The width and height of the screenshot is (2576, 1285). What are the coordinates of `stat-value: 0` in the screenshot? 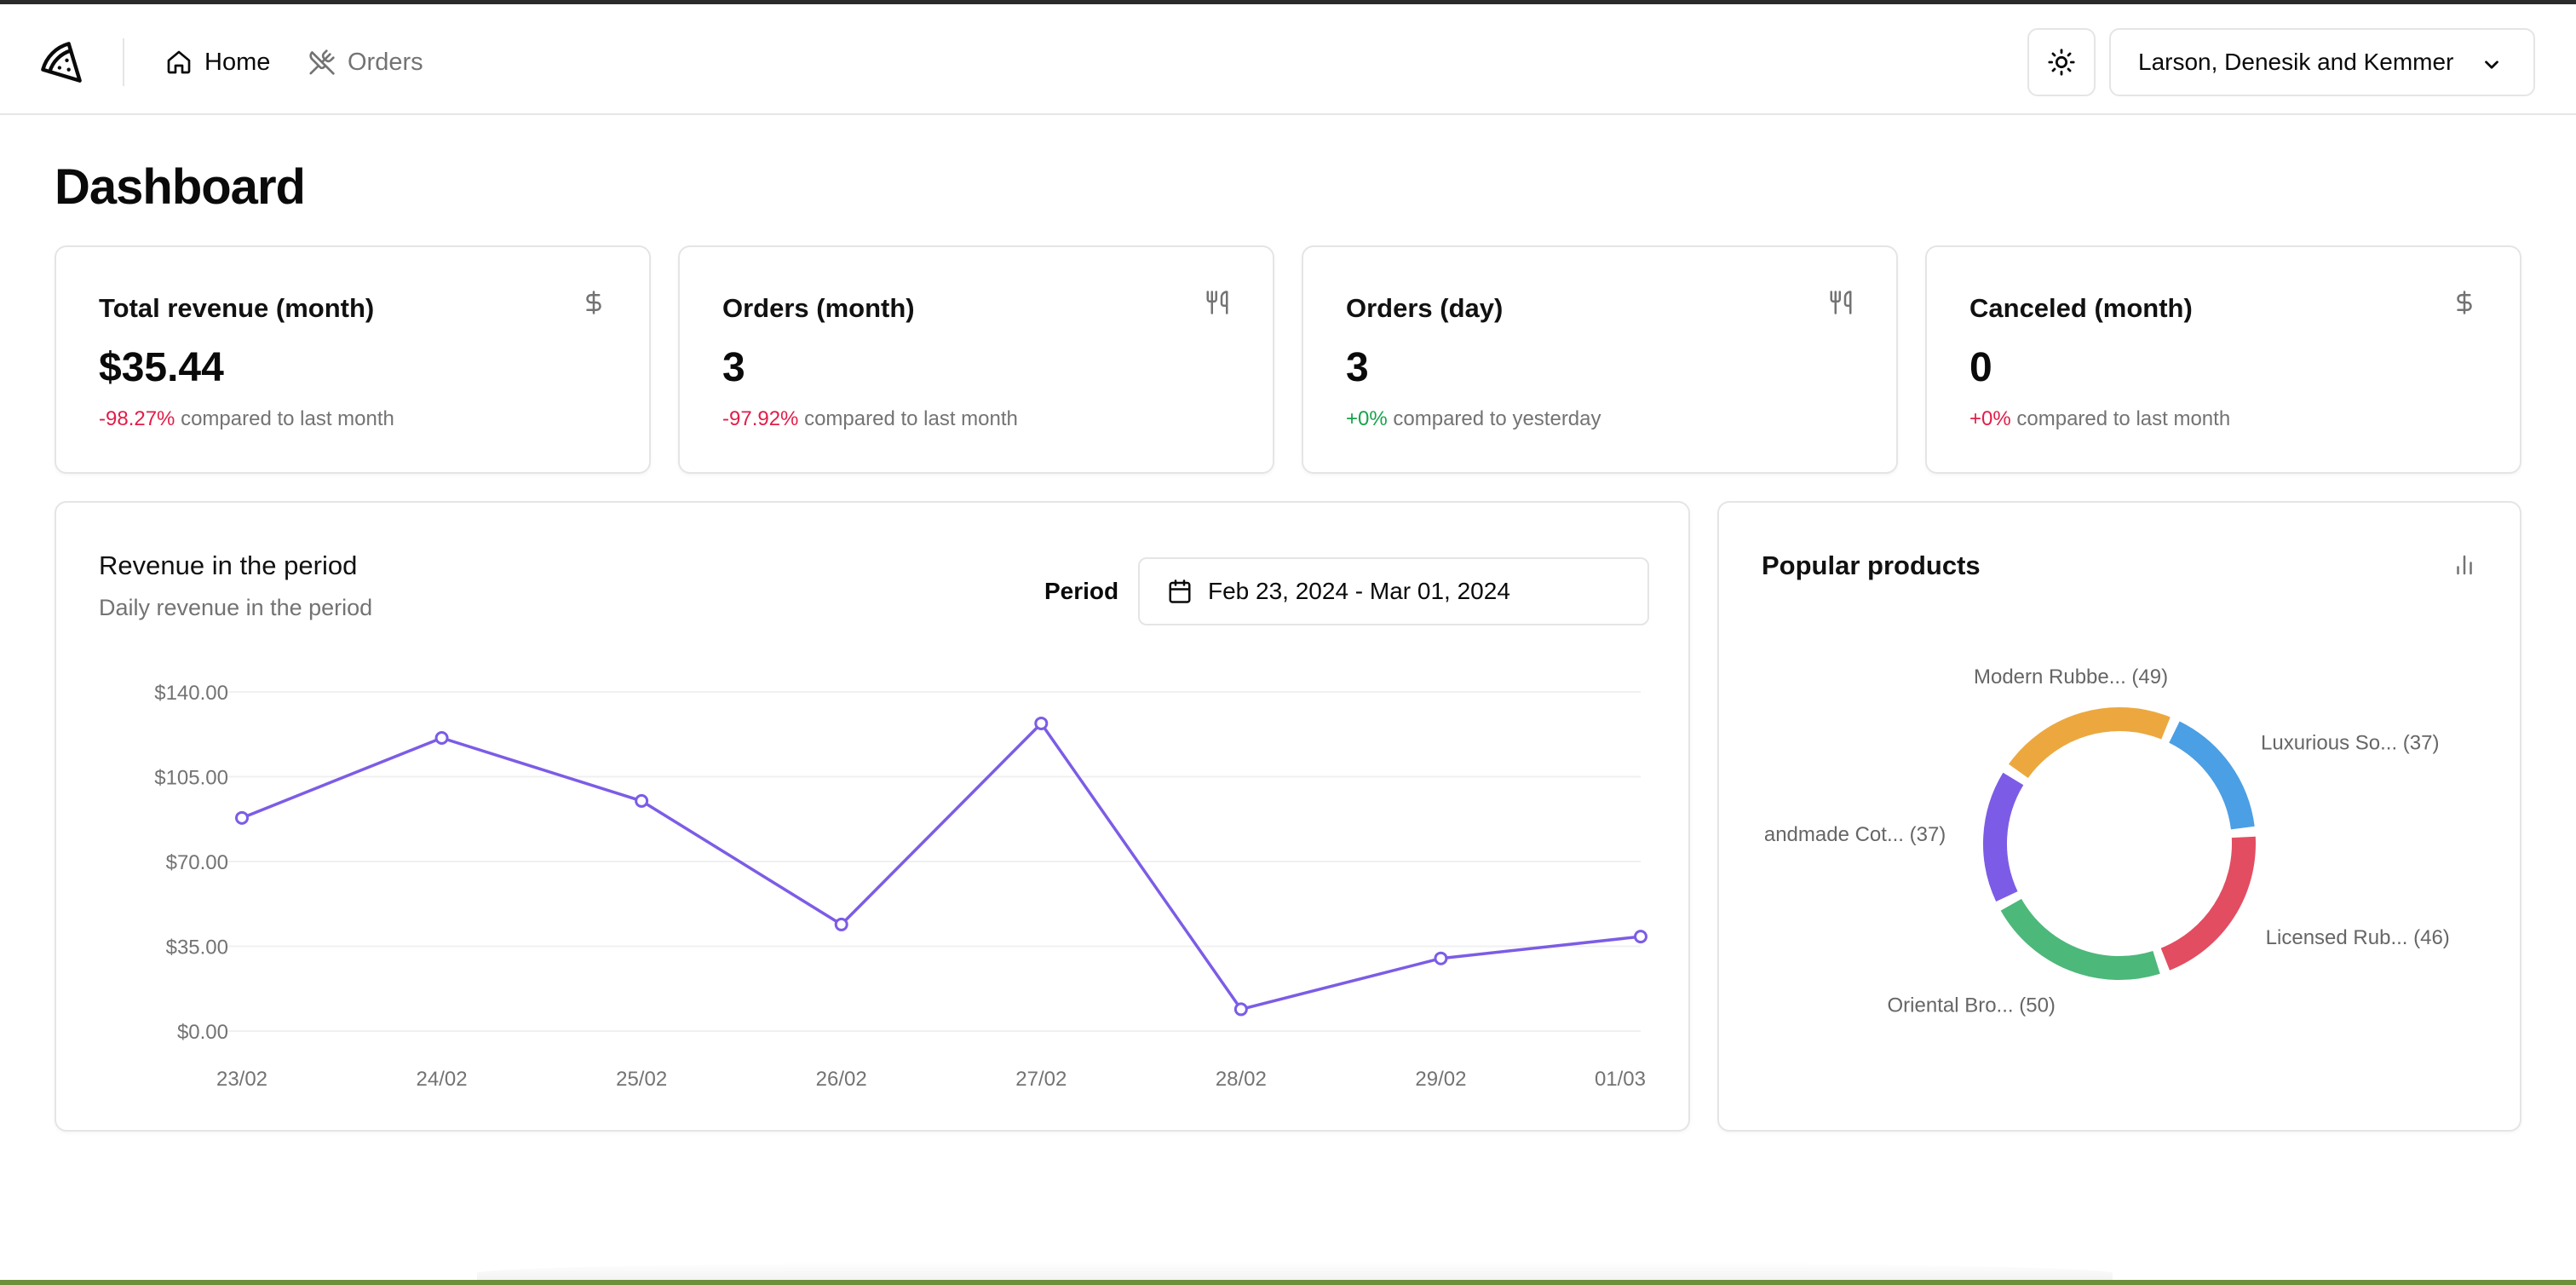 It's located at (1981, 367).